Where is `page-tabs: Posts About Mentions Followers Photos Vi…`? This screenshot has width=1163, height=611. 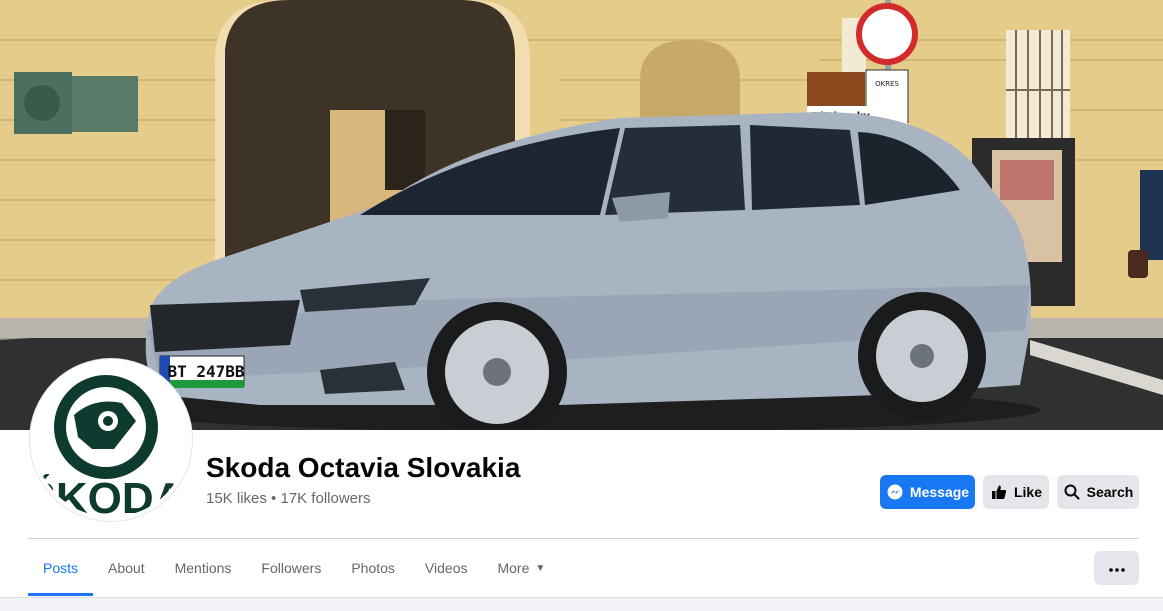 page-tabs: Posts About Mentions Followers Photos Vi… is located at coordinates (294, 573).